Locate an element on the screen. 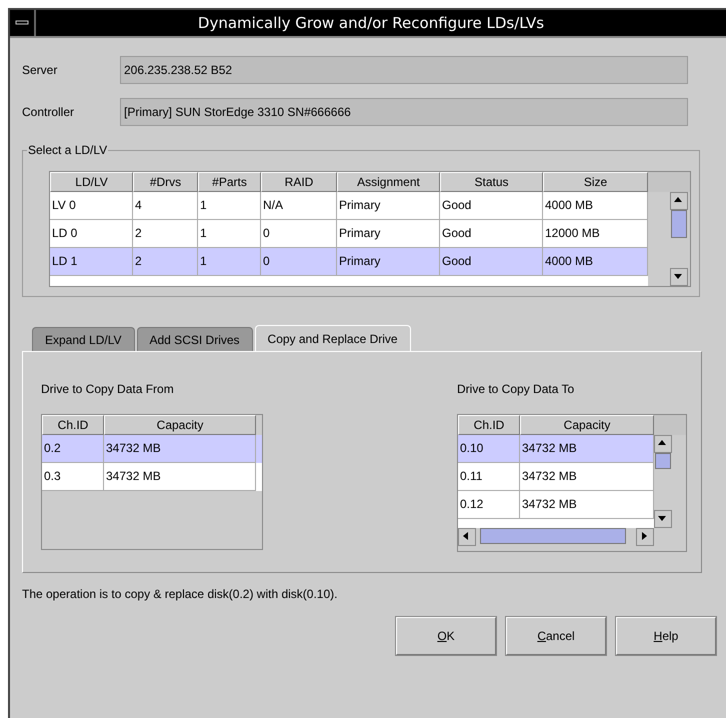 This screenshot has height=718, width=726. dialog-button: OK is located at coordinates (446, 636).